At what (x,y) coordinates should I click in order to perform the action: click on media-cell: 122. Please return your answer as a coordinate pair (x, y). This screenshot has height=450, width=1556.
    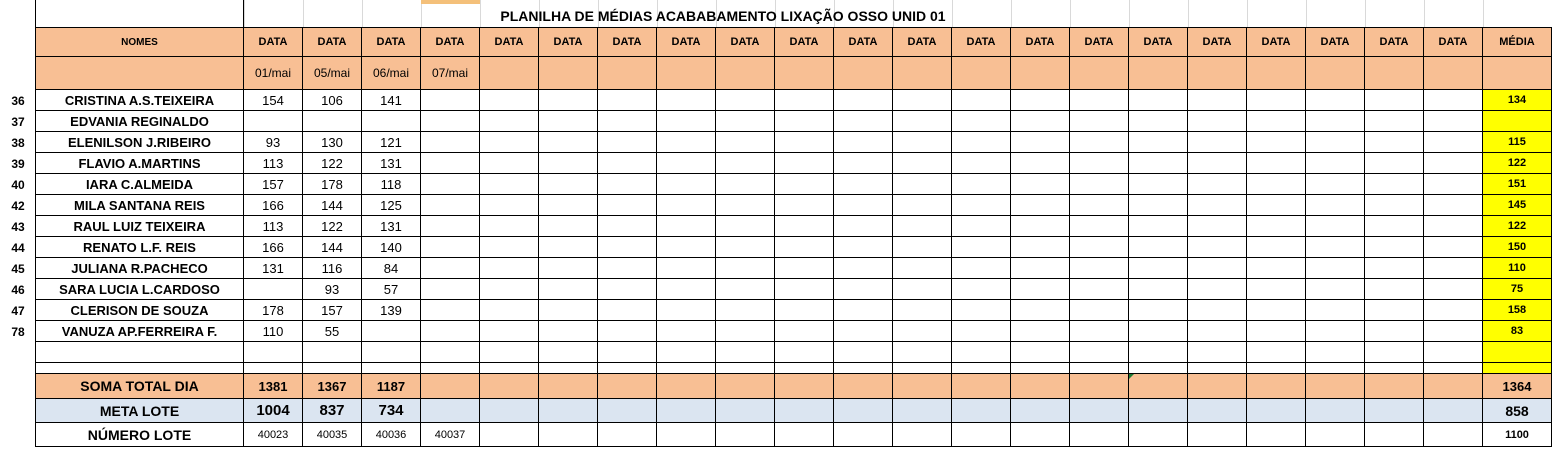
    Looking at the image, I should click on (1517, 226).